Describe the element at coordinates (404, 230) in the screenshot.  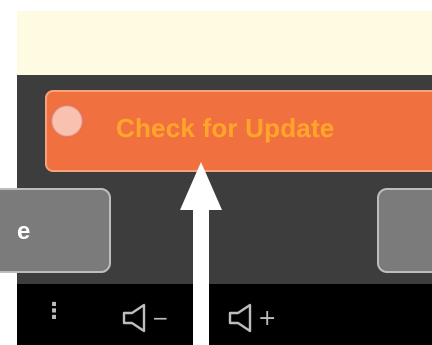
I see `right-action-button` at that location.